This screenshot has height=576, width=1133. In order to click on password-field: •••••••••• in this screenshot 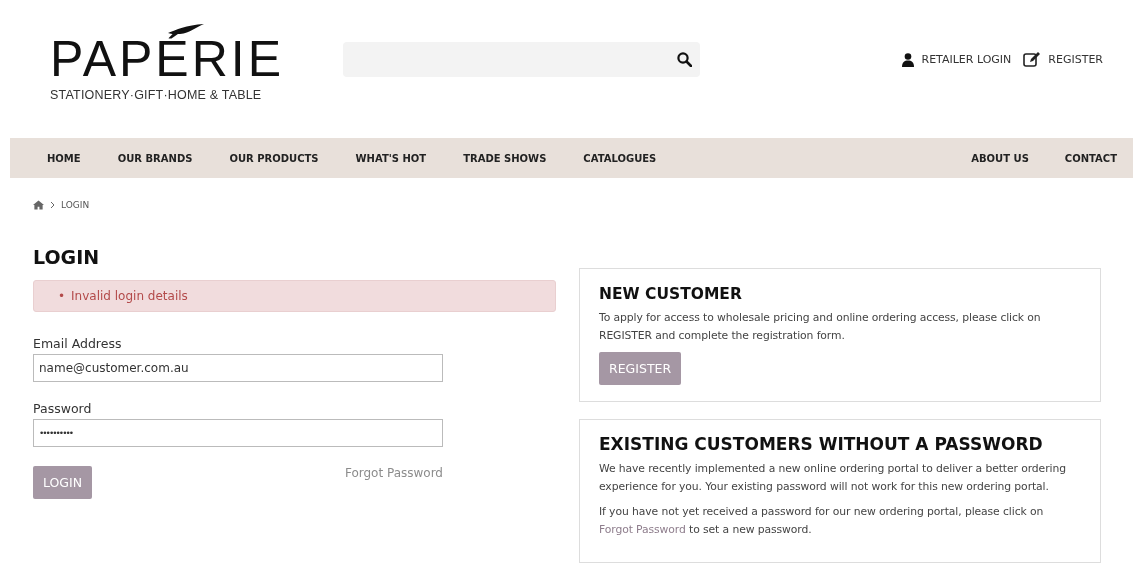, I will do `click(238, 433)`.